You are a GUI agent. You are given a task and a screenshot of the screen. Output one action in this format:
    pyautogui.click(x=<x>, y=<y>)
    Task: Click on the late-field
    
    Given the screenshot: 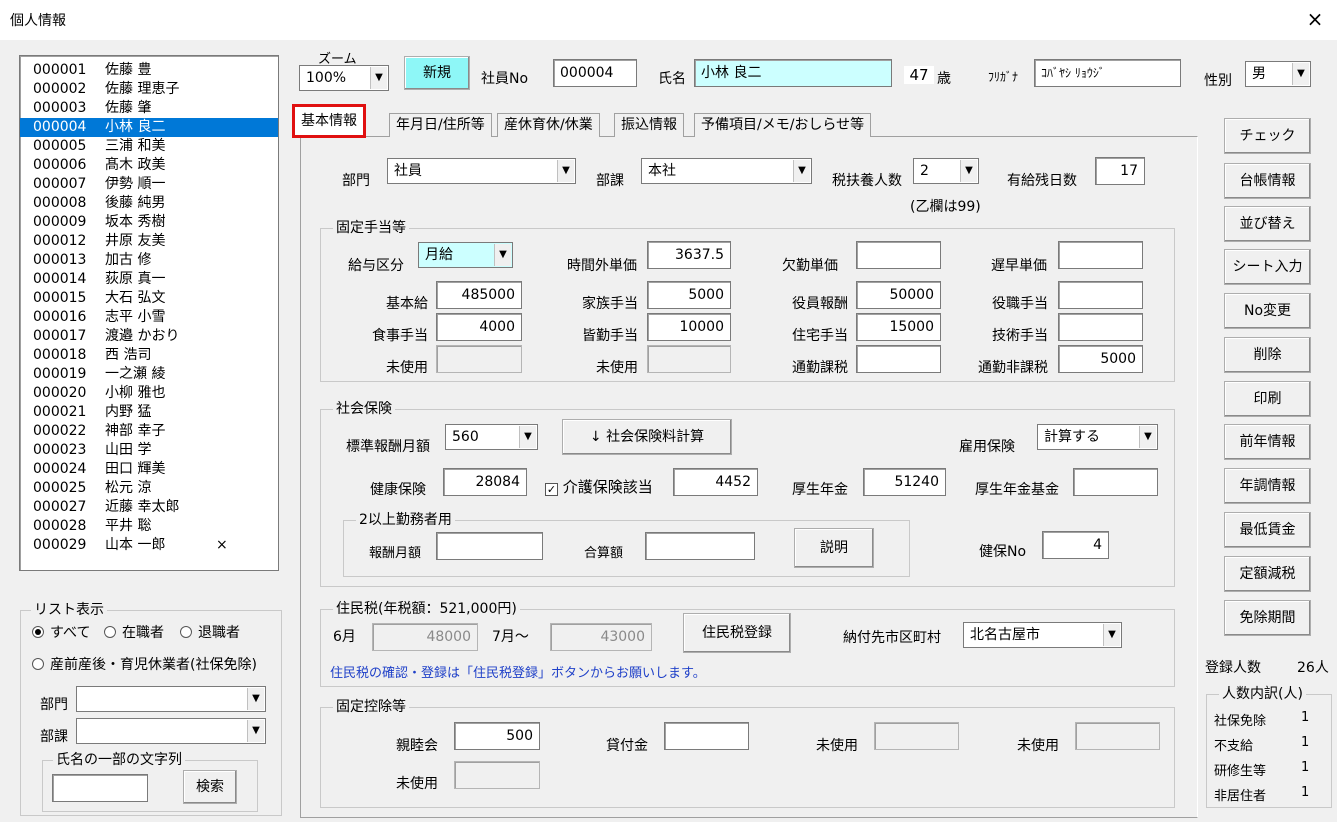 What is the action you would take?
    pyautogui.click(x=1100, y=255)
    